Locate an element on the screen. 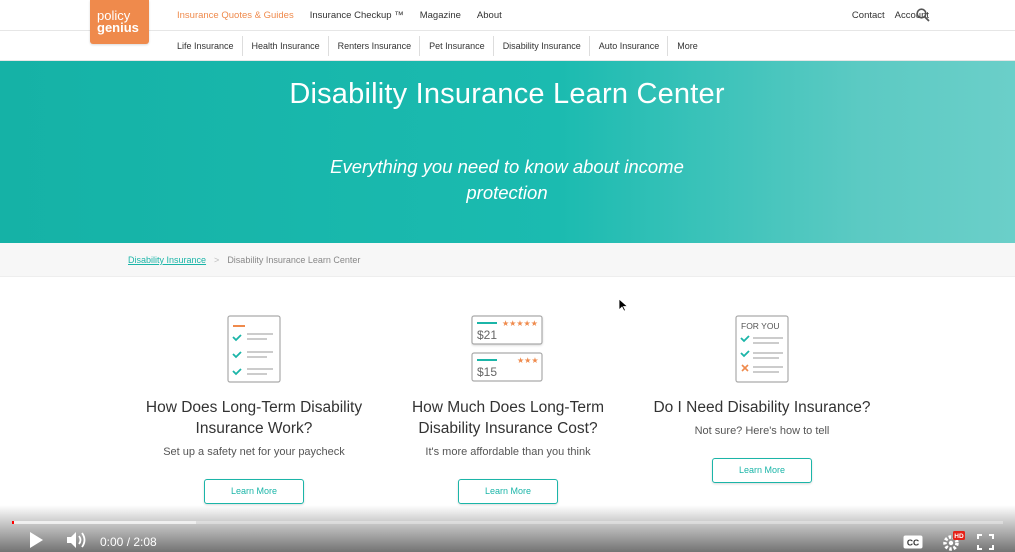 The image size is (1015, 552). nav-about: About is located at coordinates (489, 15).